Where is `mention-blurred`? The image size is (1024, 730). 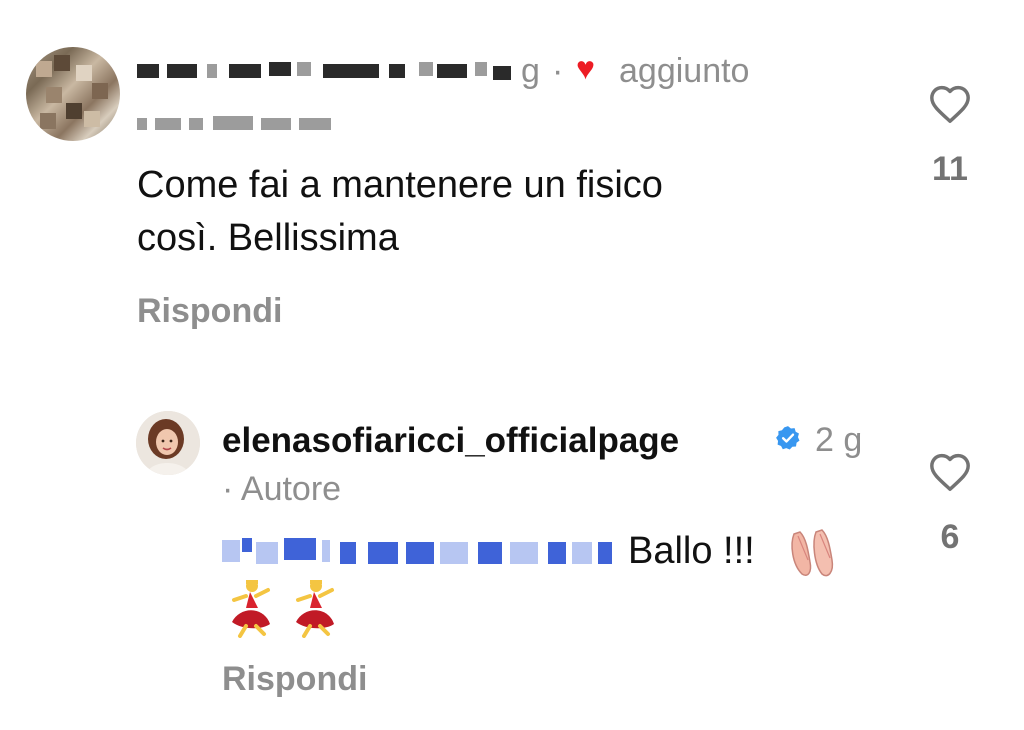
mention-blurred is located at coordinates (418, 551).